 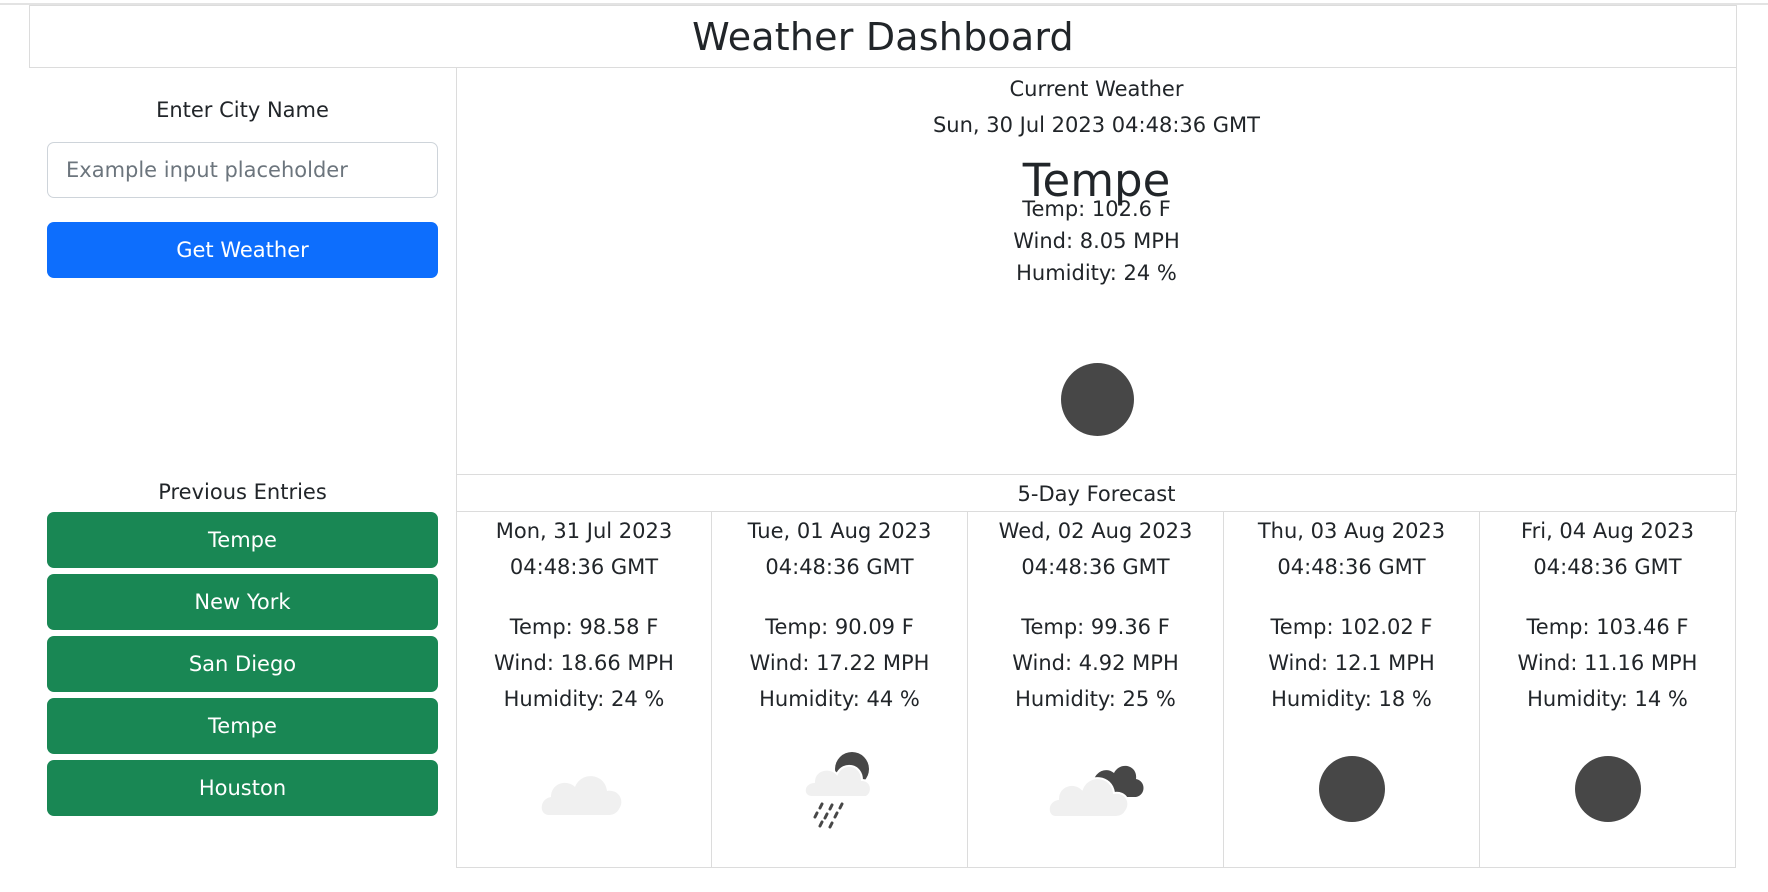 What do you see at coordinates (584, 627) in the screenshot?
I see `forecast-temp: Temp: 98.58 F` at bounding box center [584, 627].